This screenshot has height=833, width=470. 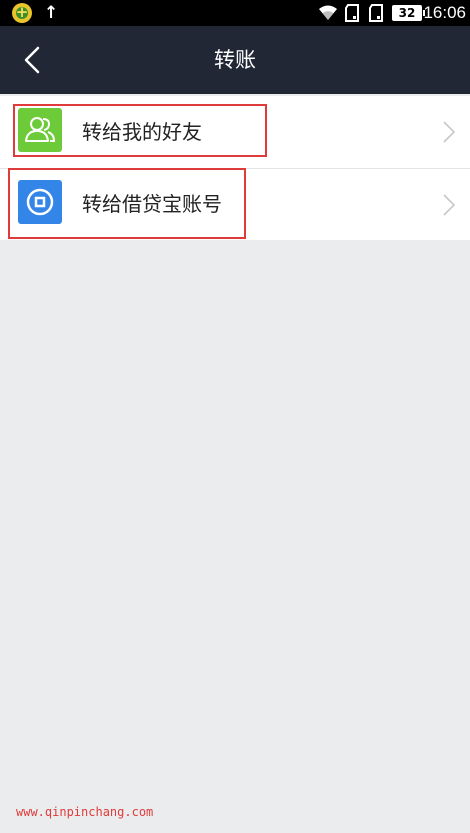 What do you see at coordinates (235, 132) in the screenshot?
I see `list-item-transfer-to-friends: 转给我的好友` at bounding box center [235, 132].